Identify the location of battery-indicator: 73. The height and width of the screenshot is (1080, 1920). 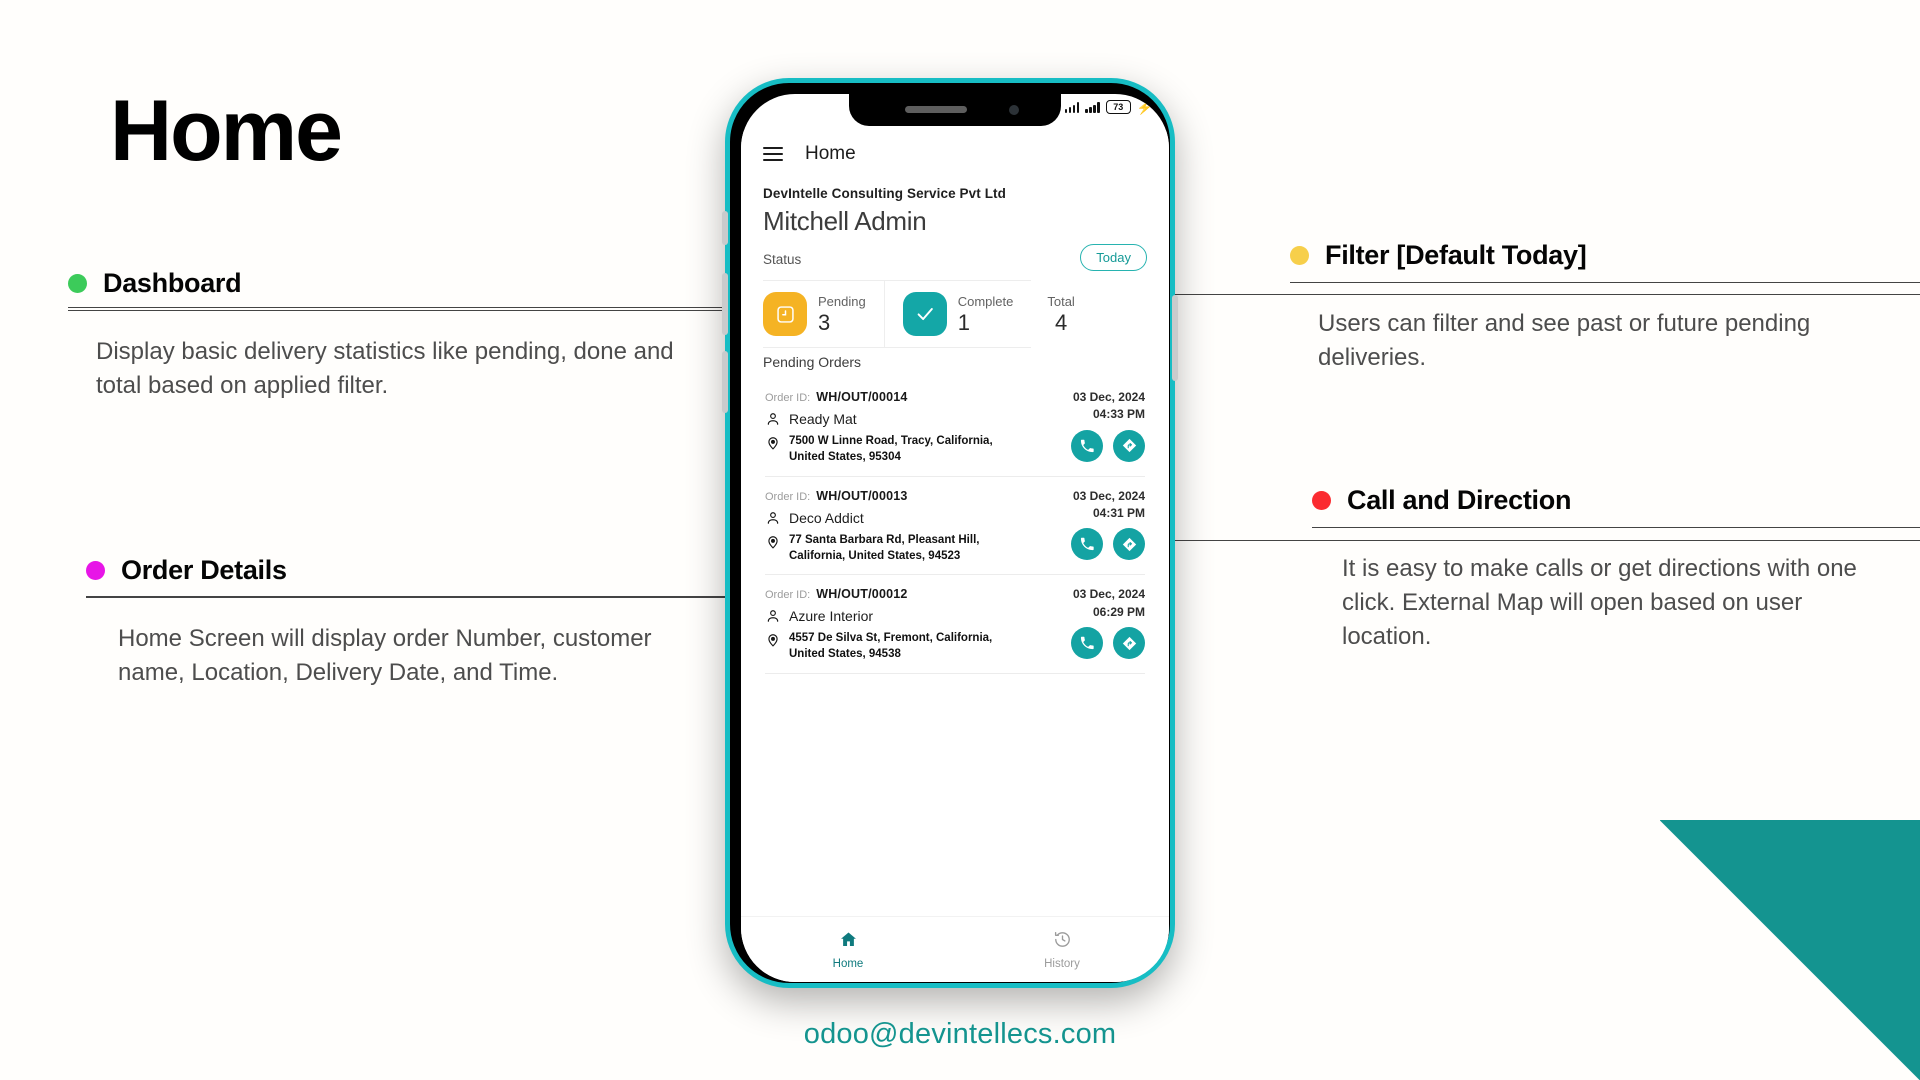
(1118, 107).